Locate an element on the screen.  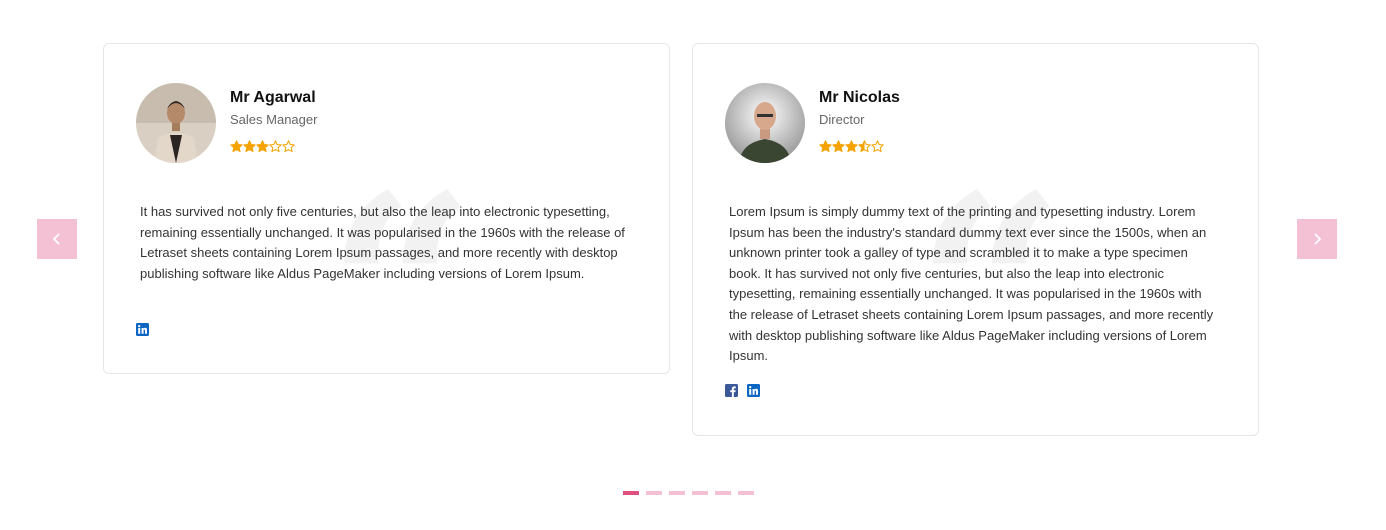
quote-icon: “ is located at coordinates (401, 291).